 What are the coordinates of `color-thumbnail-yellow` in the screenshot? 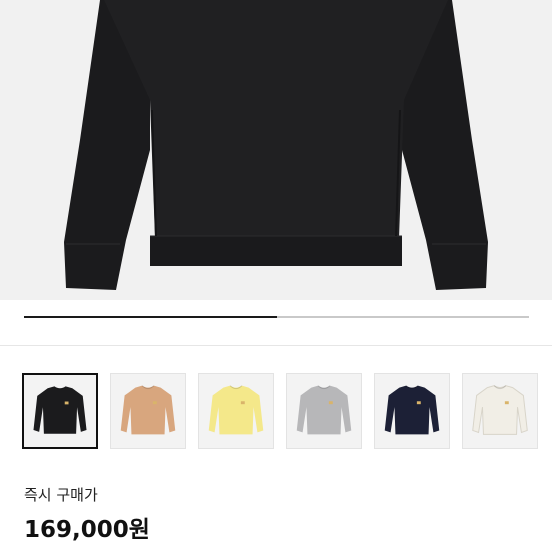 It's located at (236, 411).